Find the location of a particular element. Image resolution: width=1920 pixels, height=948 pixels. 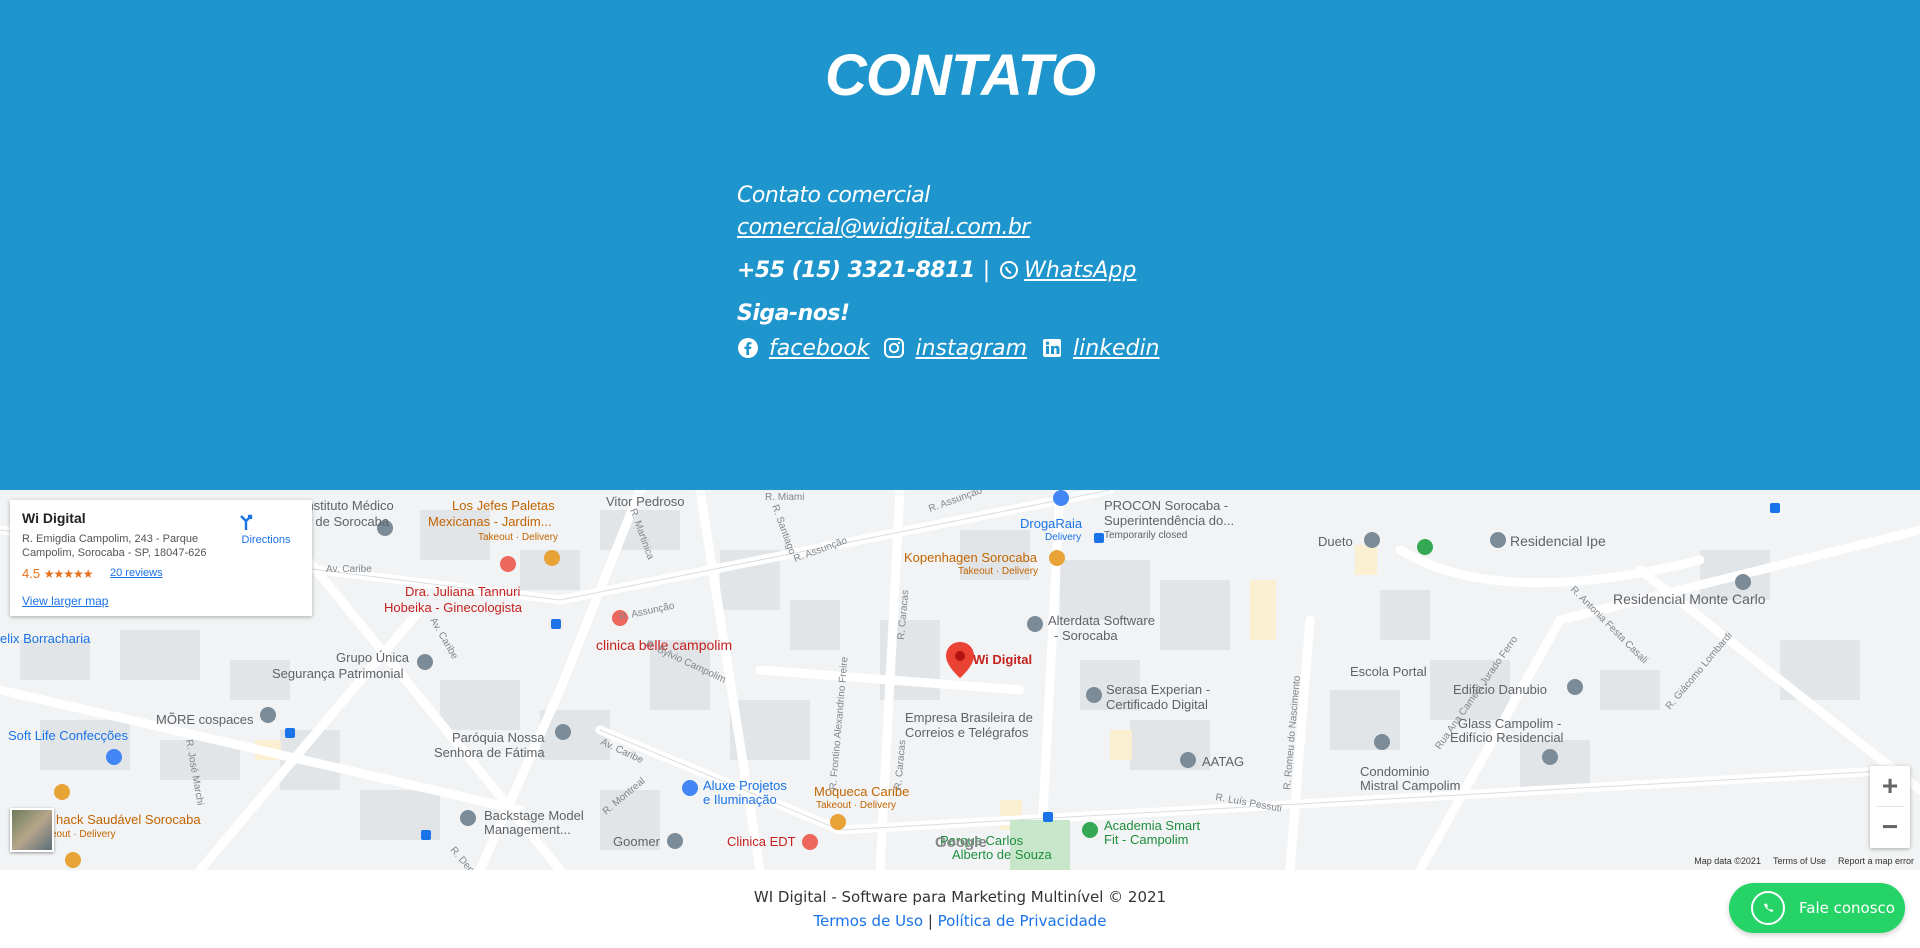

svg-text: Clinica EDT is located at coordinates (761, 841).